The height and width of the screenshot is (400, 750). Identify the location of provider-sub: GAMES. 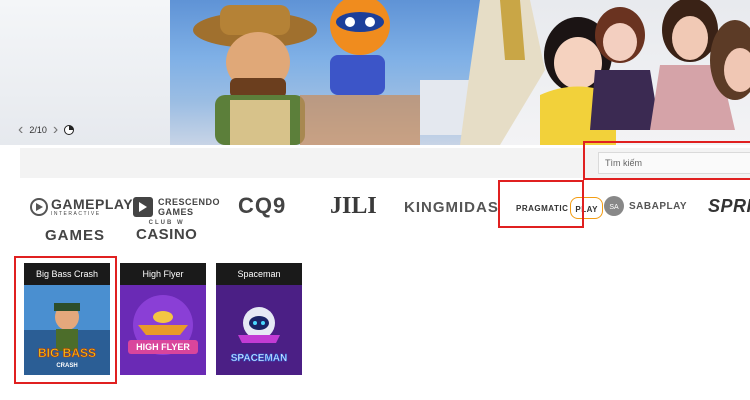
(176, 212).